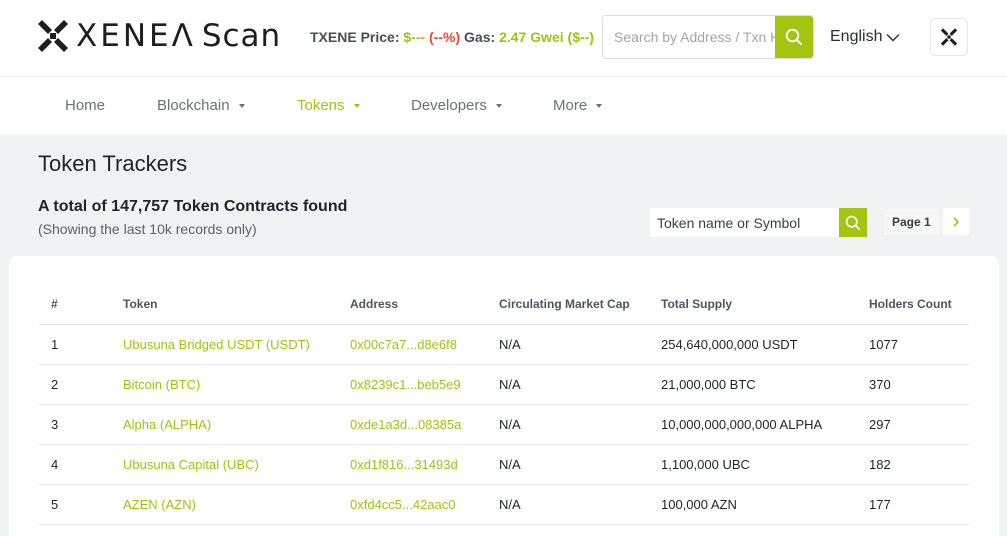 The width and height of the screenshot is (1007, 536). What do you see at coordinates (919, 384) in the screenshot?
I see `cell-holders: 370` at bounding box center [919, 384].